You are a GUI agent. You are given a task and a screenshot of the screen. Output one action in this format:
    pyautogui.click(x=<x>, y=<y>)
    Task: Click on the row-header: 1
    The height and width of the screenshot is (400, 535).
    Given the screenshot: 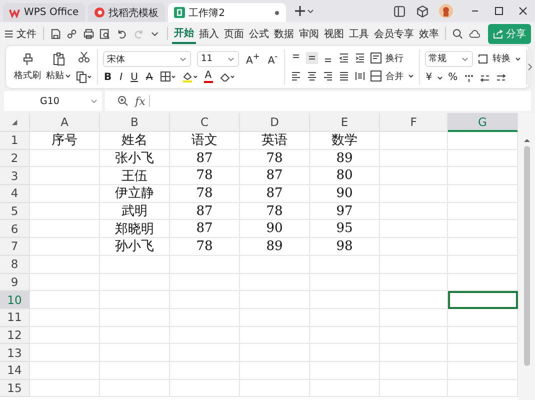 What is the action you would take?
    pyautogui.click(x=15, y=141)
    